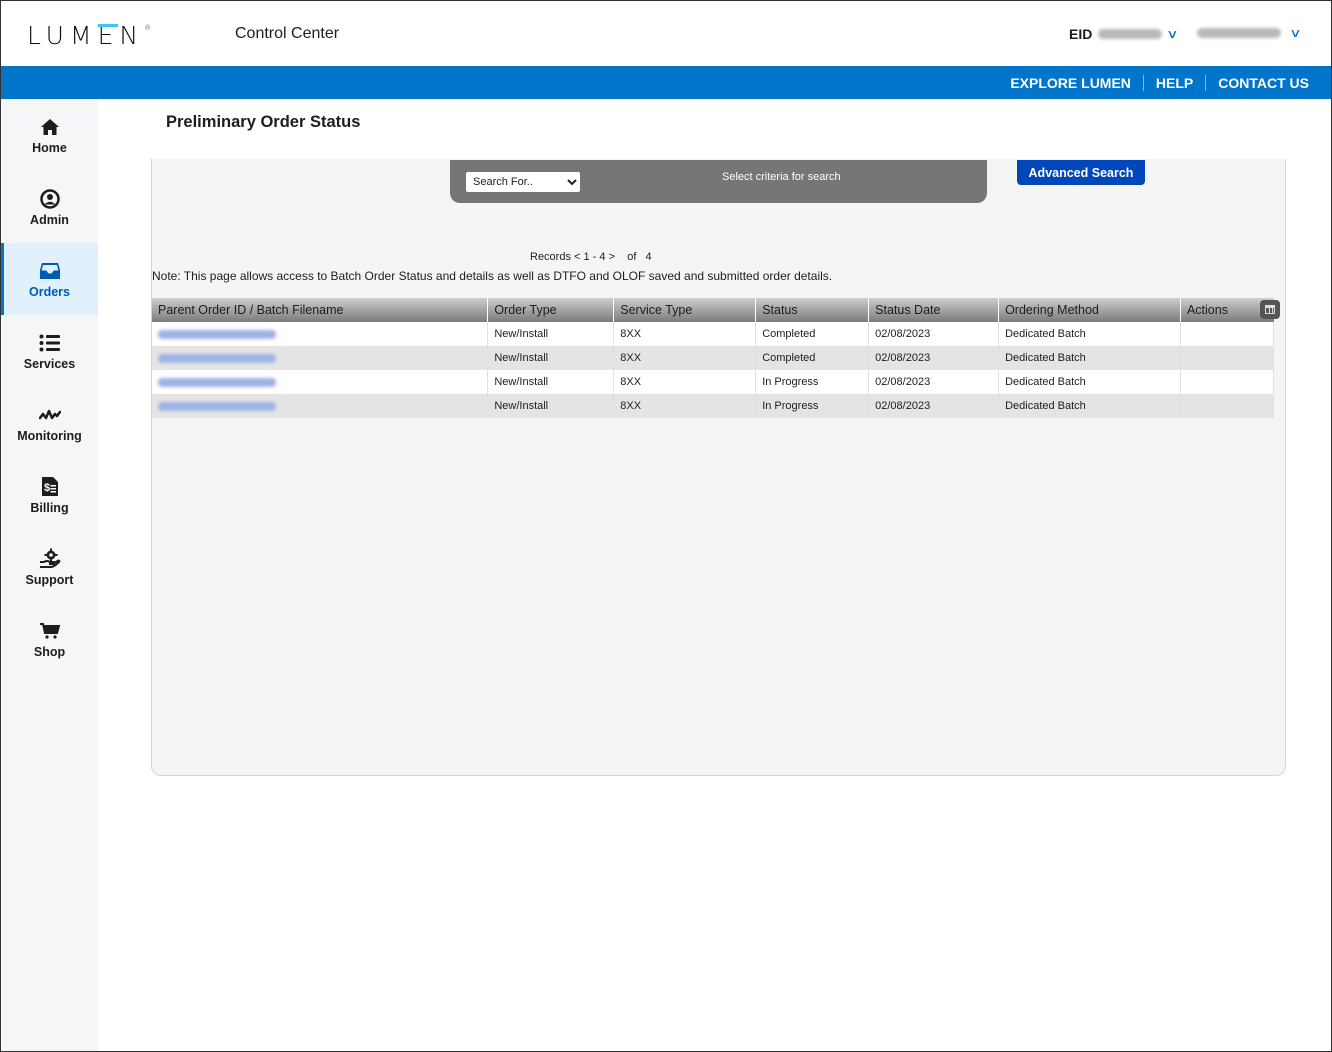 The width and height of the screenshot is (1332, 1052). I want to click on list-icon, so click(50, 343).